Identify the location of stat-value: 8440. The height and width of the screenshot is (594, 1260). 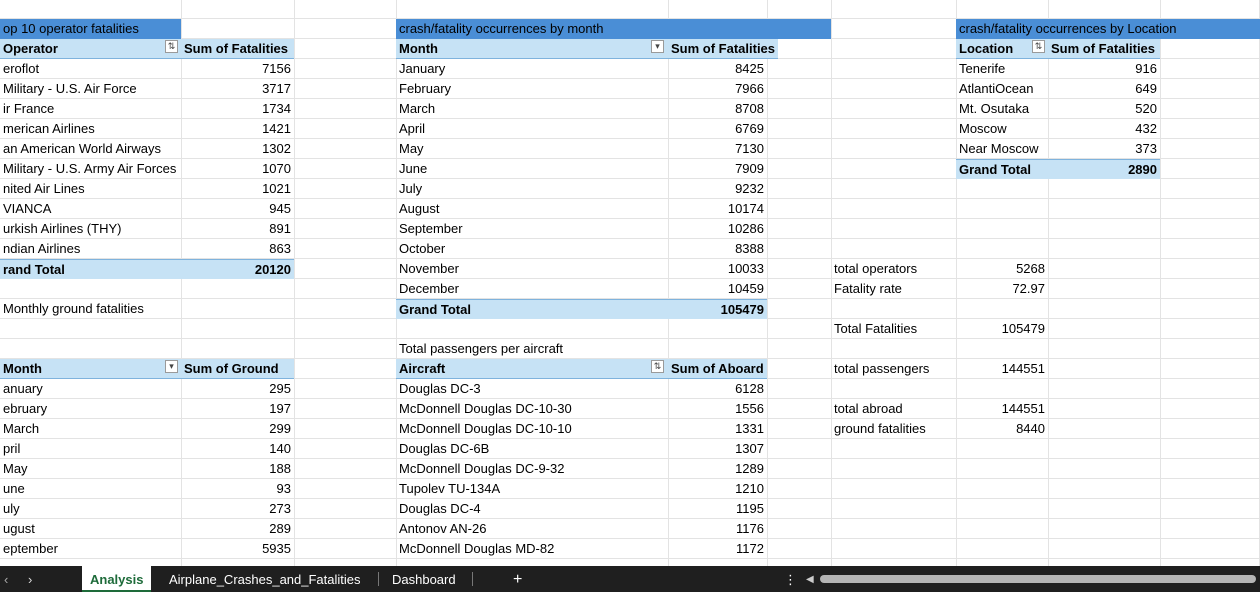
(1002, 429).